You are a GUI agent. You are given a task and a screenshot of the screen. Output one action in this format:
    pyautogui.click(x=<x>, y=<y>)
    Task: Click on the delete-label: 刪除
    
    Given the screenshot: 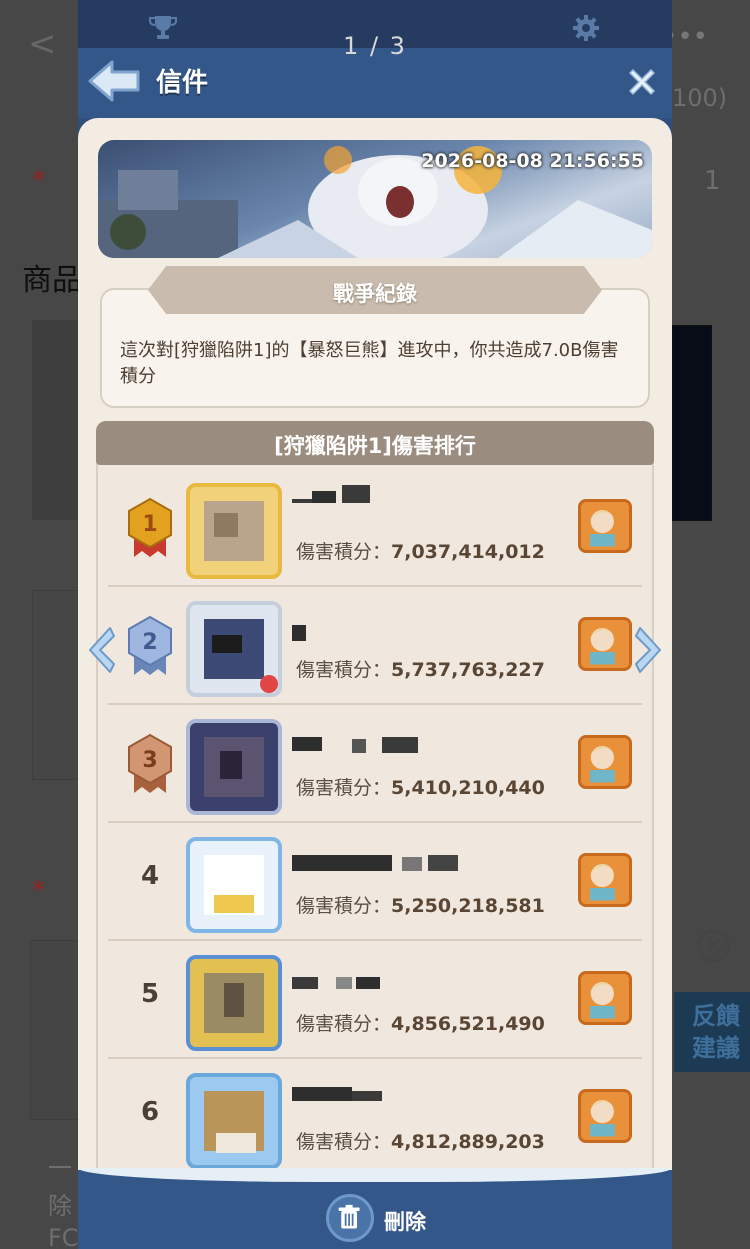 What is the action you would take?
    pyautogui.click(x=405, y=1221)
    